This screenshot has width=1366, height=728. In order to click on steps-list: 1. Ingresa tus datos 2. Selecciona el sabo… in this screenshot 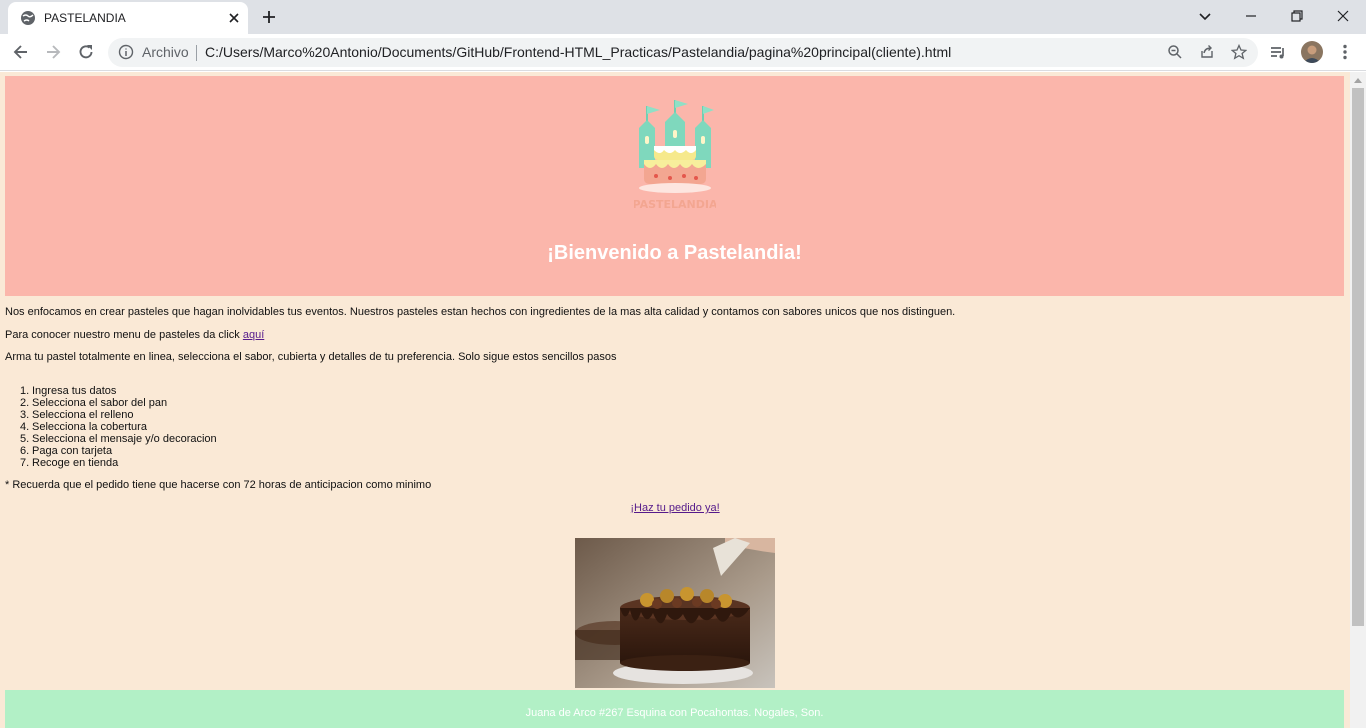, I will do `click(118, 427)`.